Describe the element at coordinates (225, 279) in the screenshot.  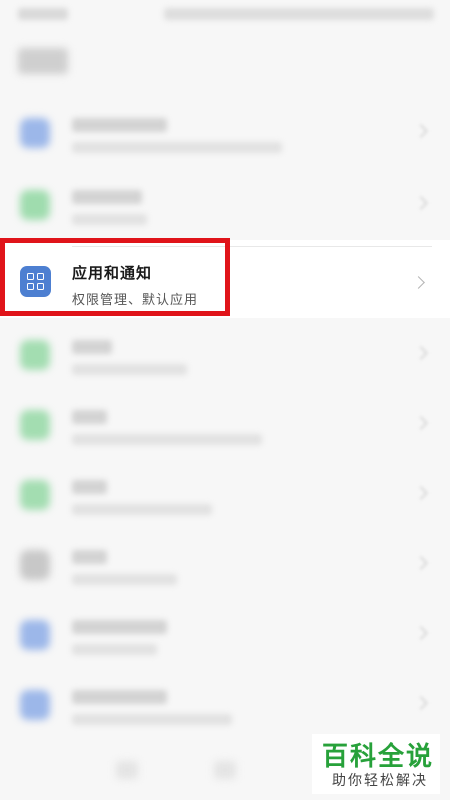
I see `apps-and-notifications-item` at that location.